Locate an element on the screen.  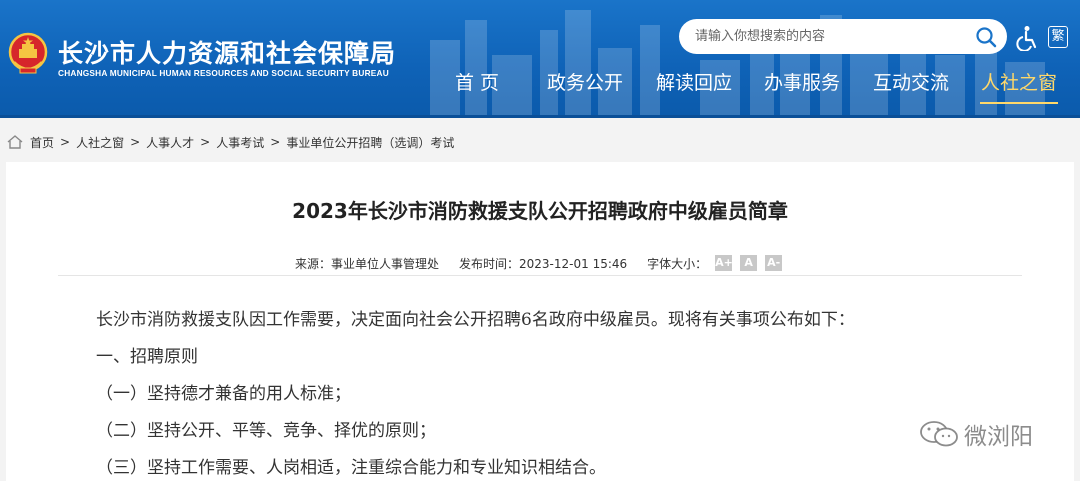
search-input is located at coordinates (830, 36).